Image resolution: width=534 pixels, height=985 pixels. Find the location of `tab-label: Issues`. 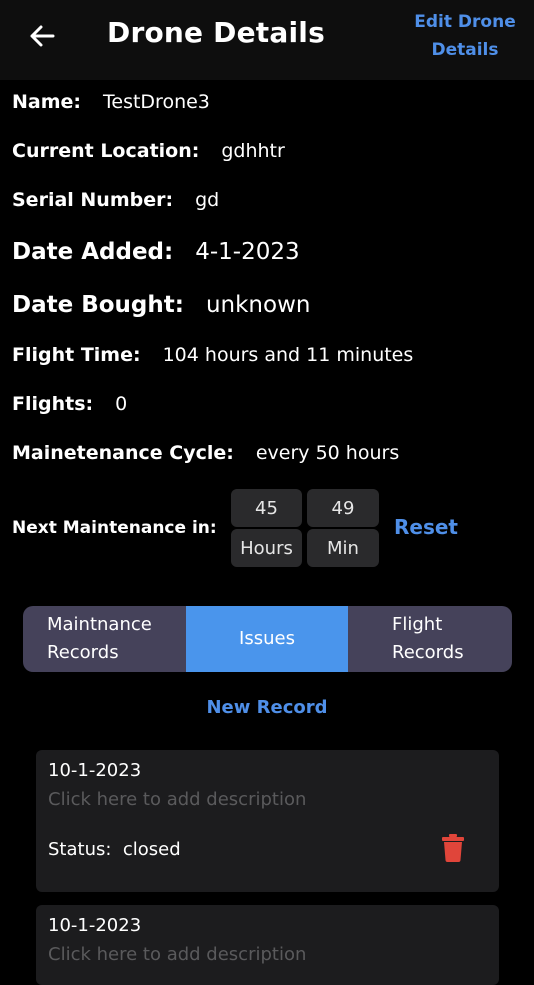

tab-label: Issues is located at coordinates (267, 638).